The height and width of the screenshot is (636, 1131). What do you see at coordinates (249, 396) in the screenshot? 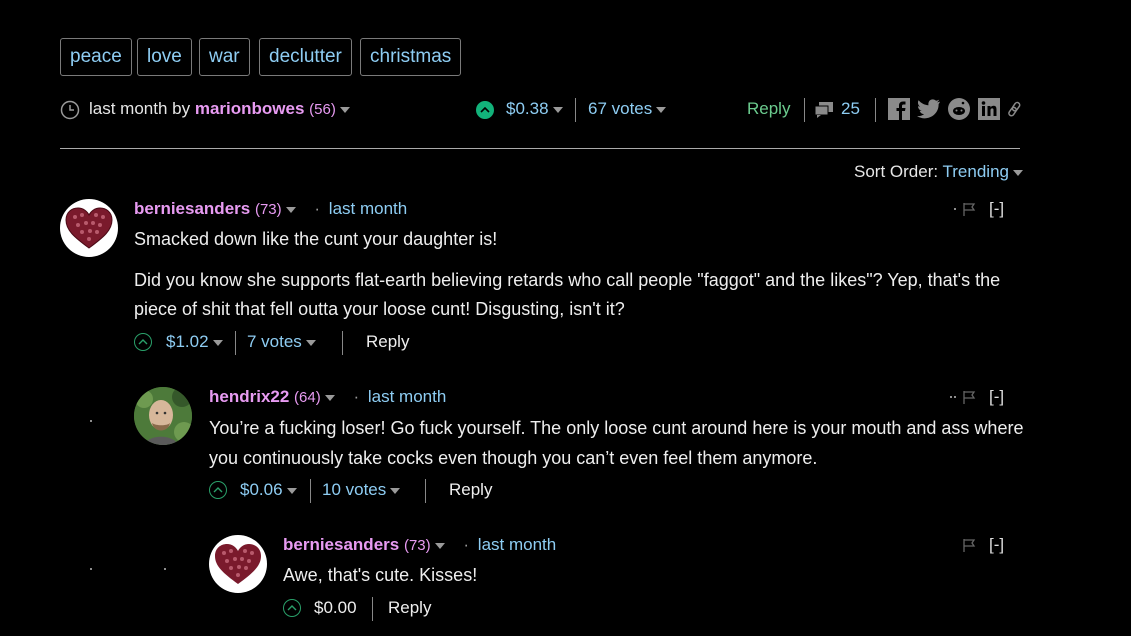
I see `comment-author-link: hendrix22` at bounding box center [249, 396].